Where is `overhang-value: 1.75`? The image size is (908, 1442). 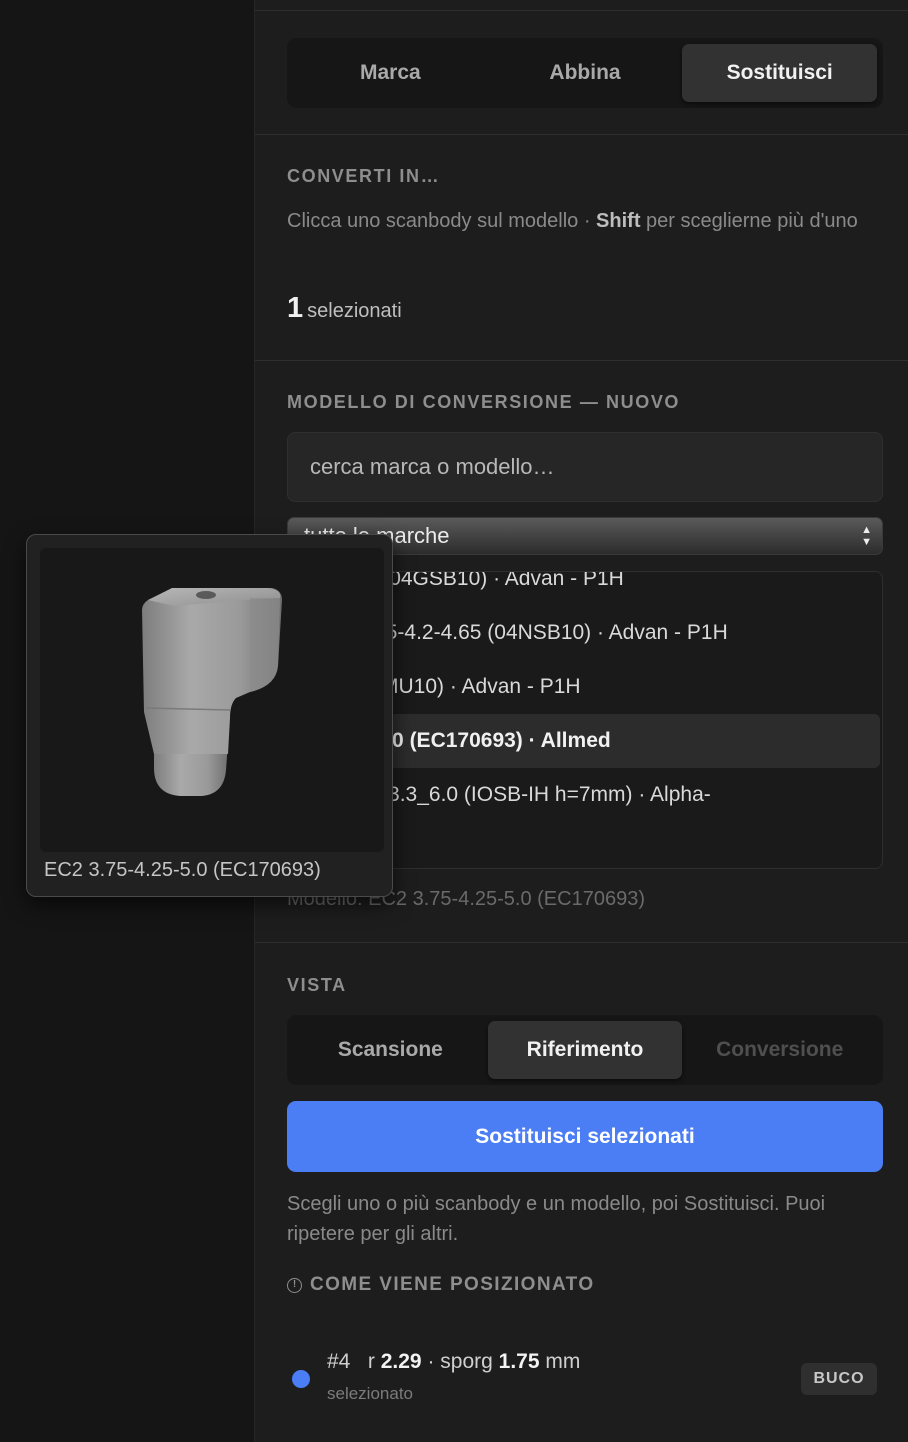
overhang-value: 1.75 is located at coordinates (519, 1361).